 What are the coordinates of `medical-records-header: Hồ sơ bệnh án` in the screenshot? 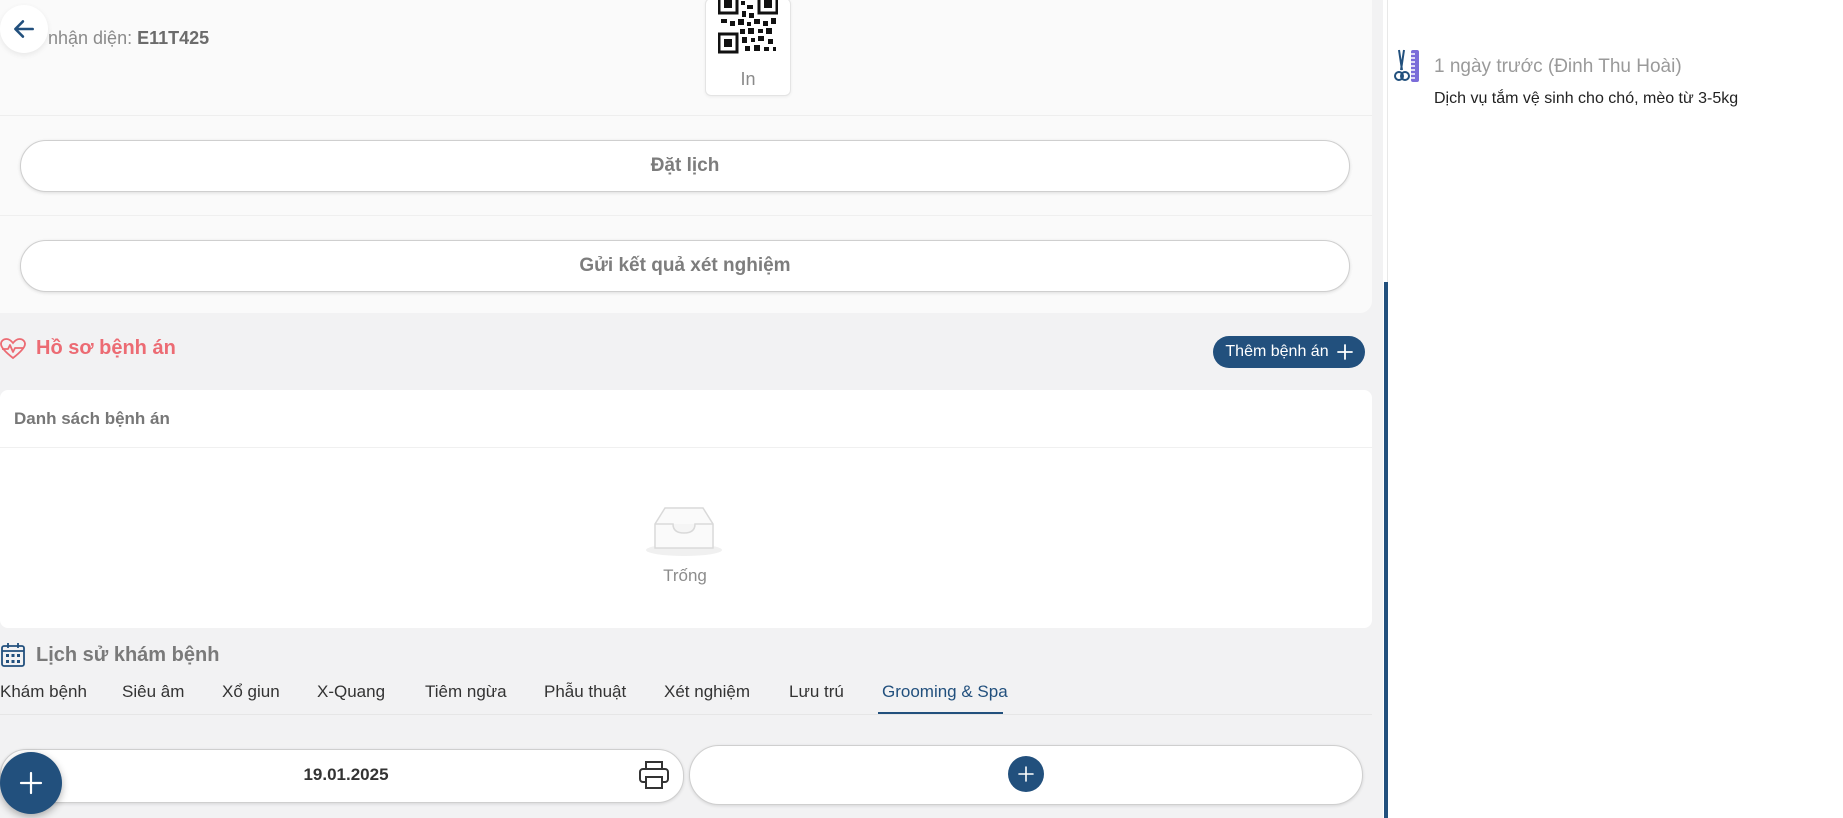 It's located at (88, 348).